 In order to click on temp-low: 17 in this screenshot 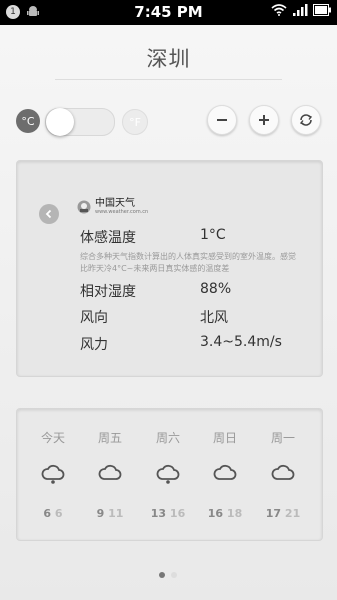, I will do `click(273, 513)`.